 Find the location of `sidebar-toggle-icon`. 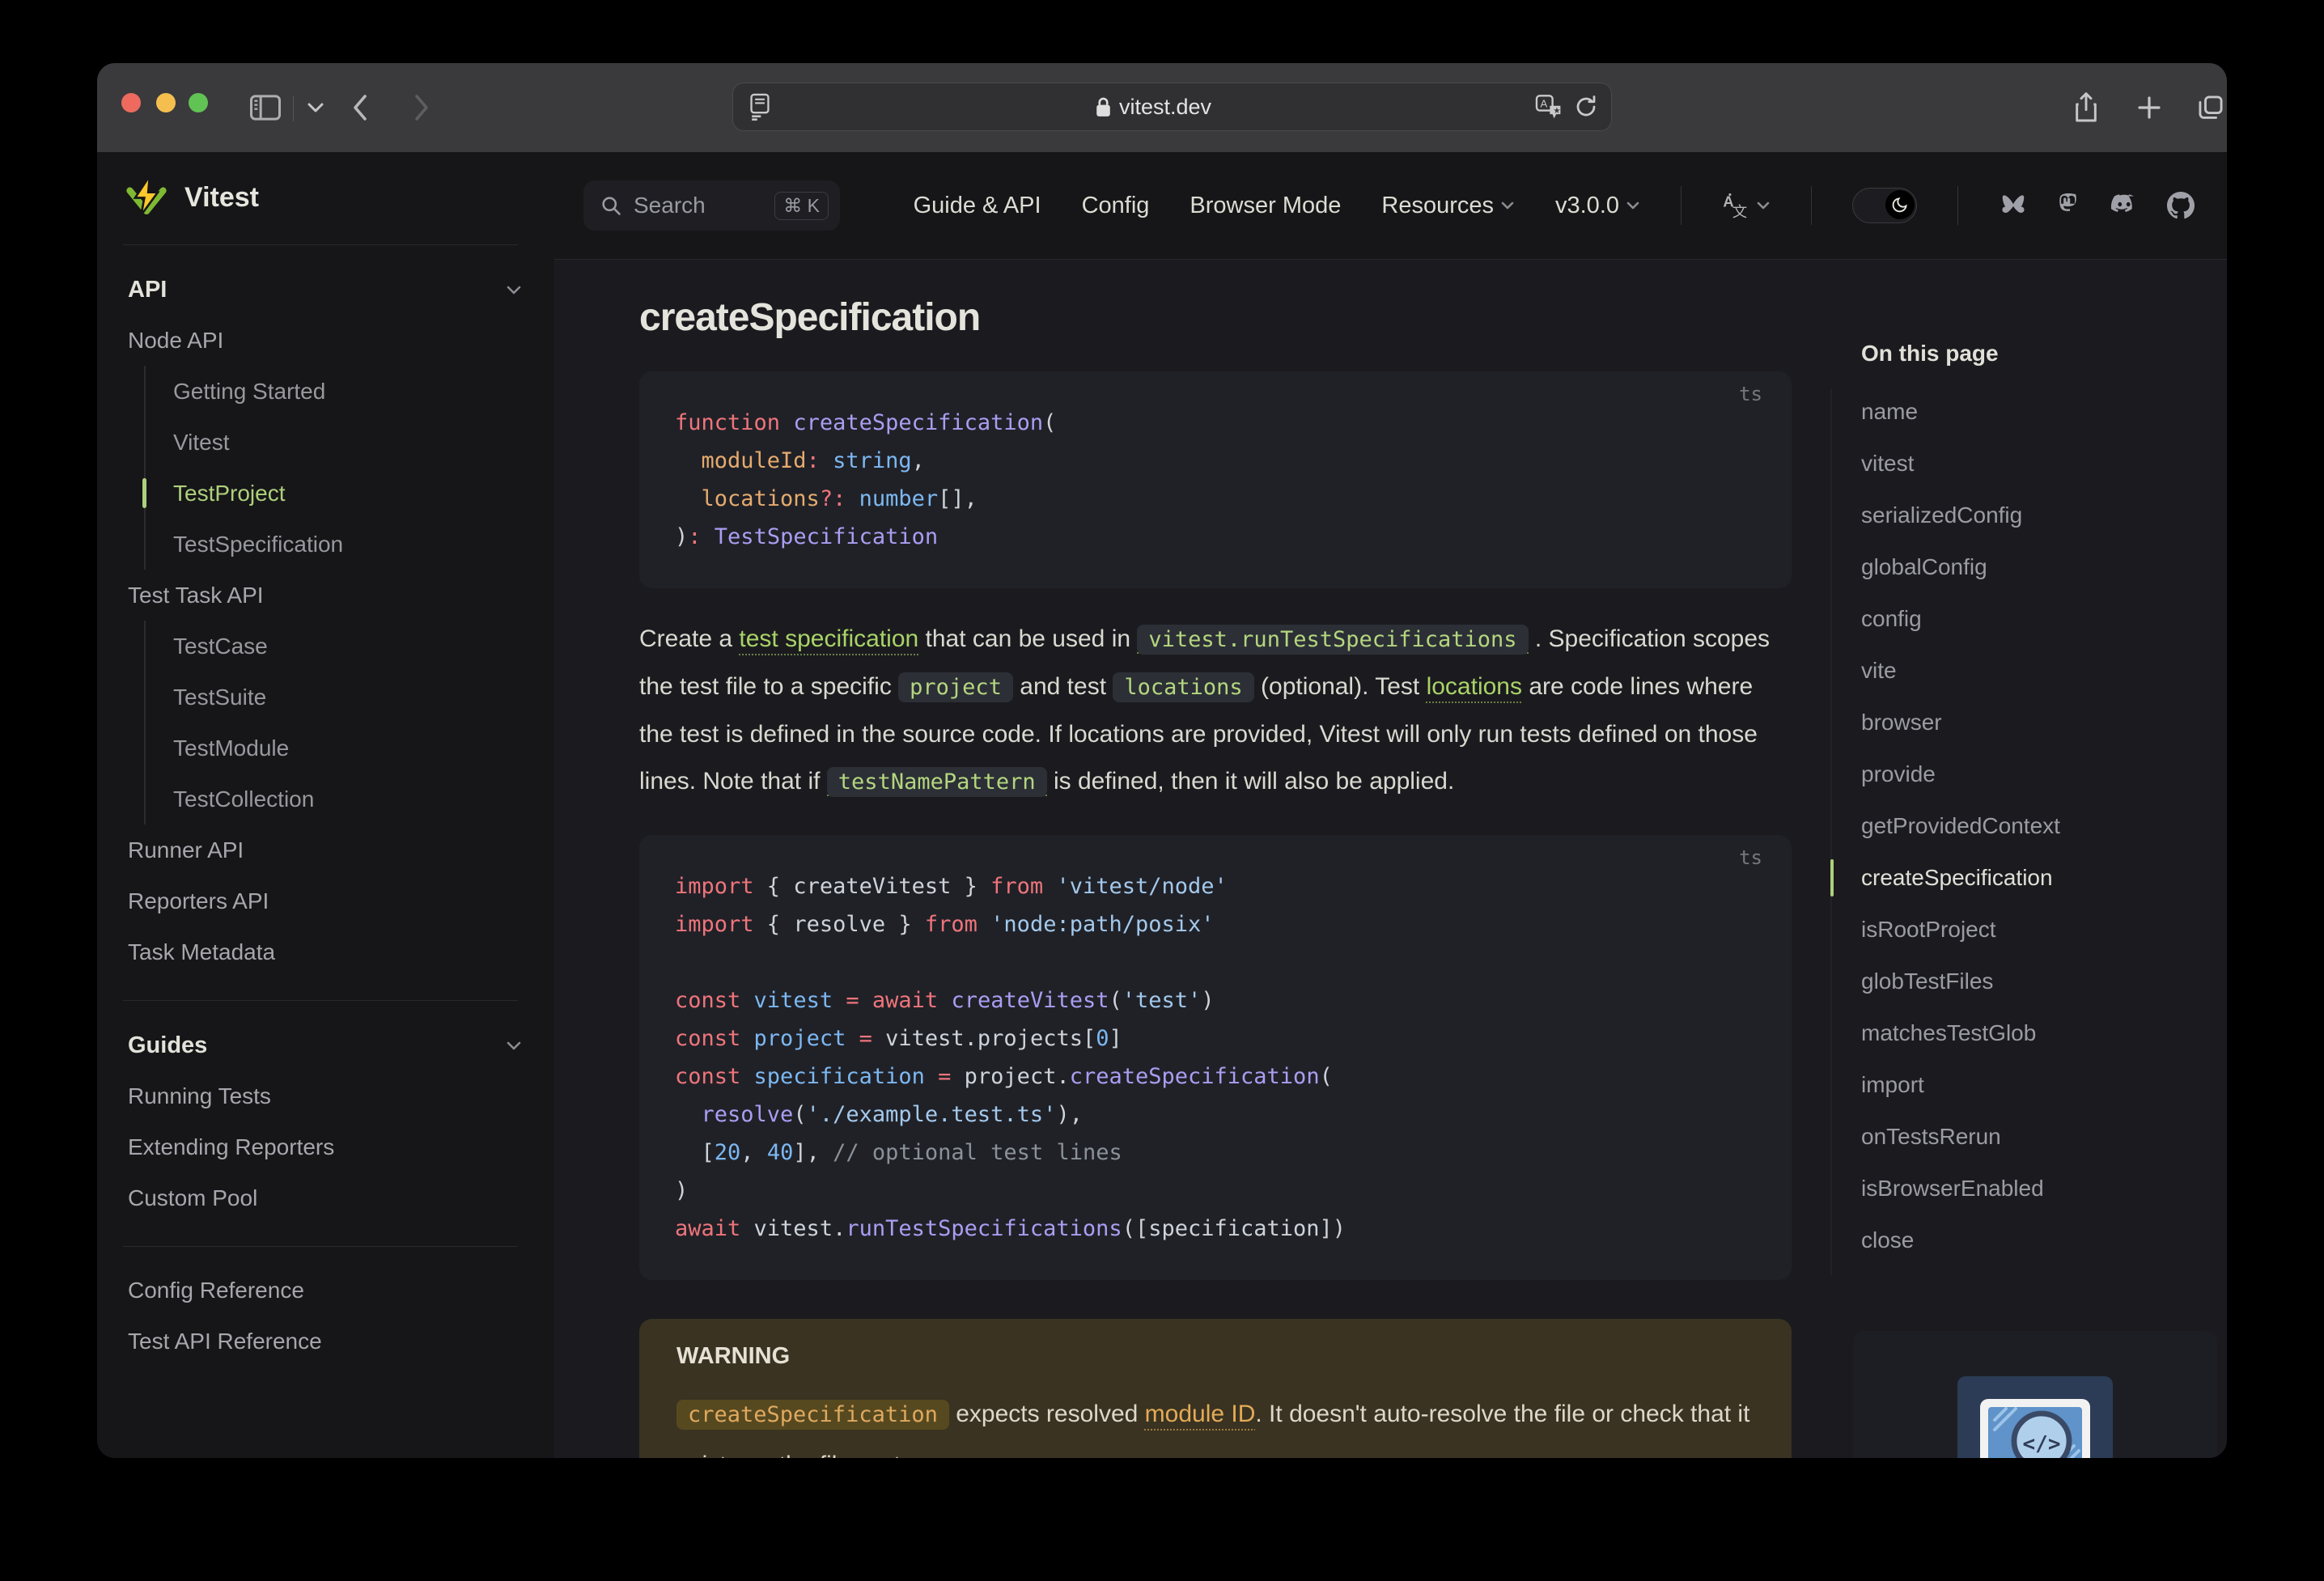

sidebar-toggle-icon is located at coordinates (265, 108).